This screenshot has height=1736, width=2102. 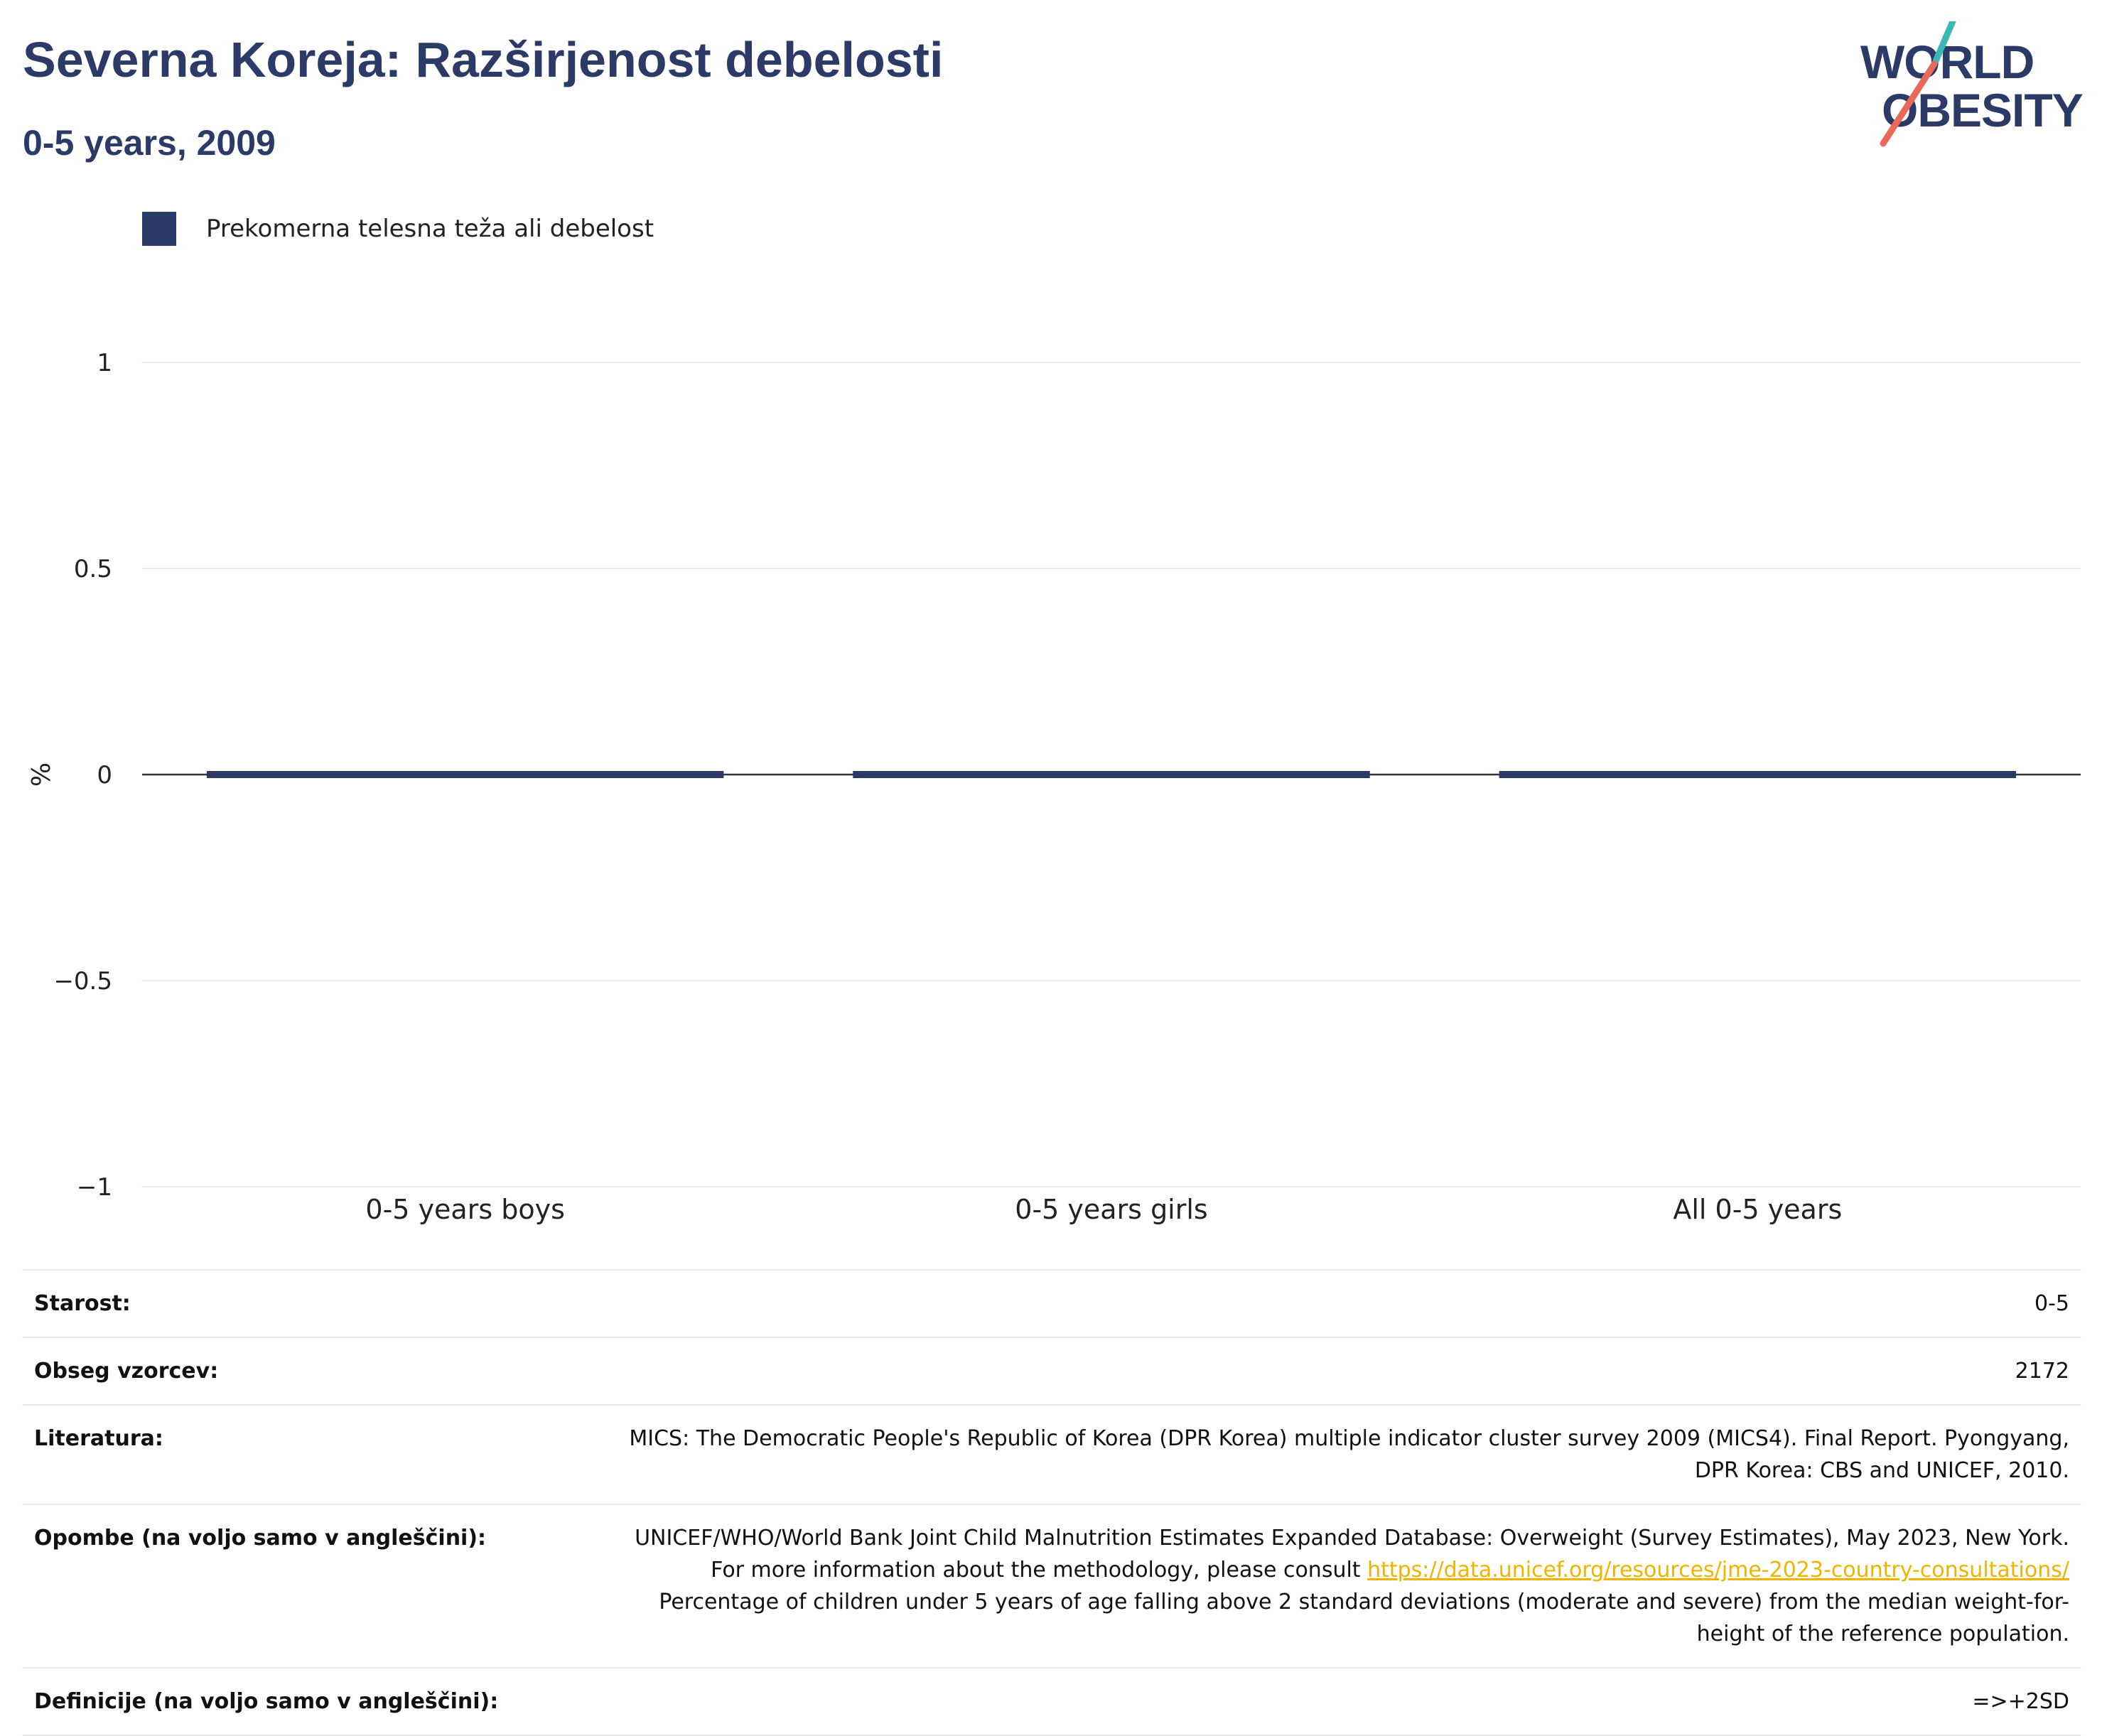 I want to click on info-key: Starost:, so click(x=82, y=1303).